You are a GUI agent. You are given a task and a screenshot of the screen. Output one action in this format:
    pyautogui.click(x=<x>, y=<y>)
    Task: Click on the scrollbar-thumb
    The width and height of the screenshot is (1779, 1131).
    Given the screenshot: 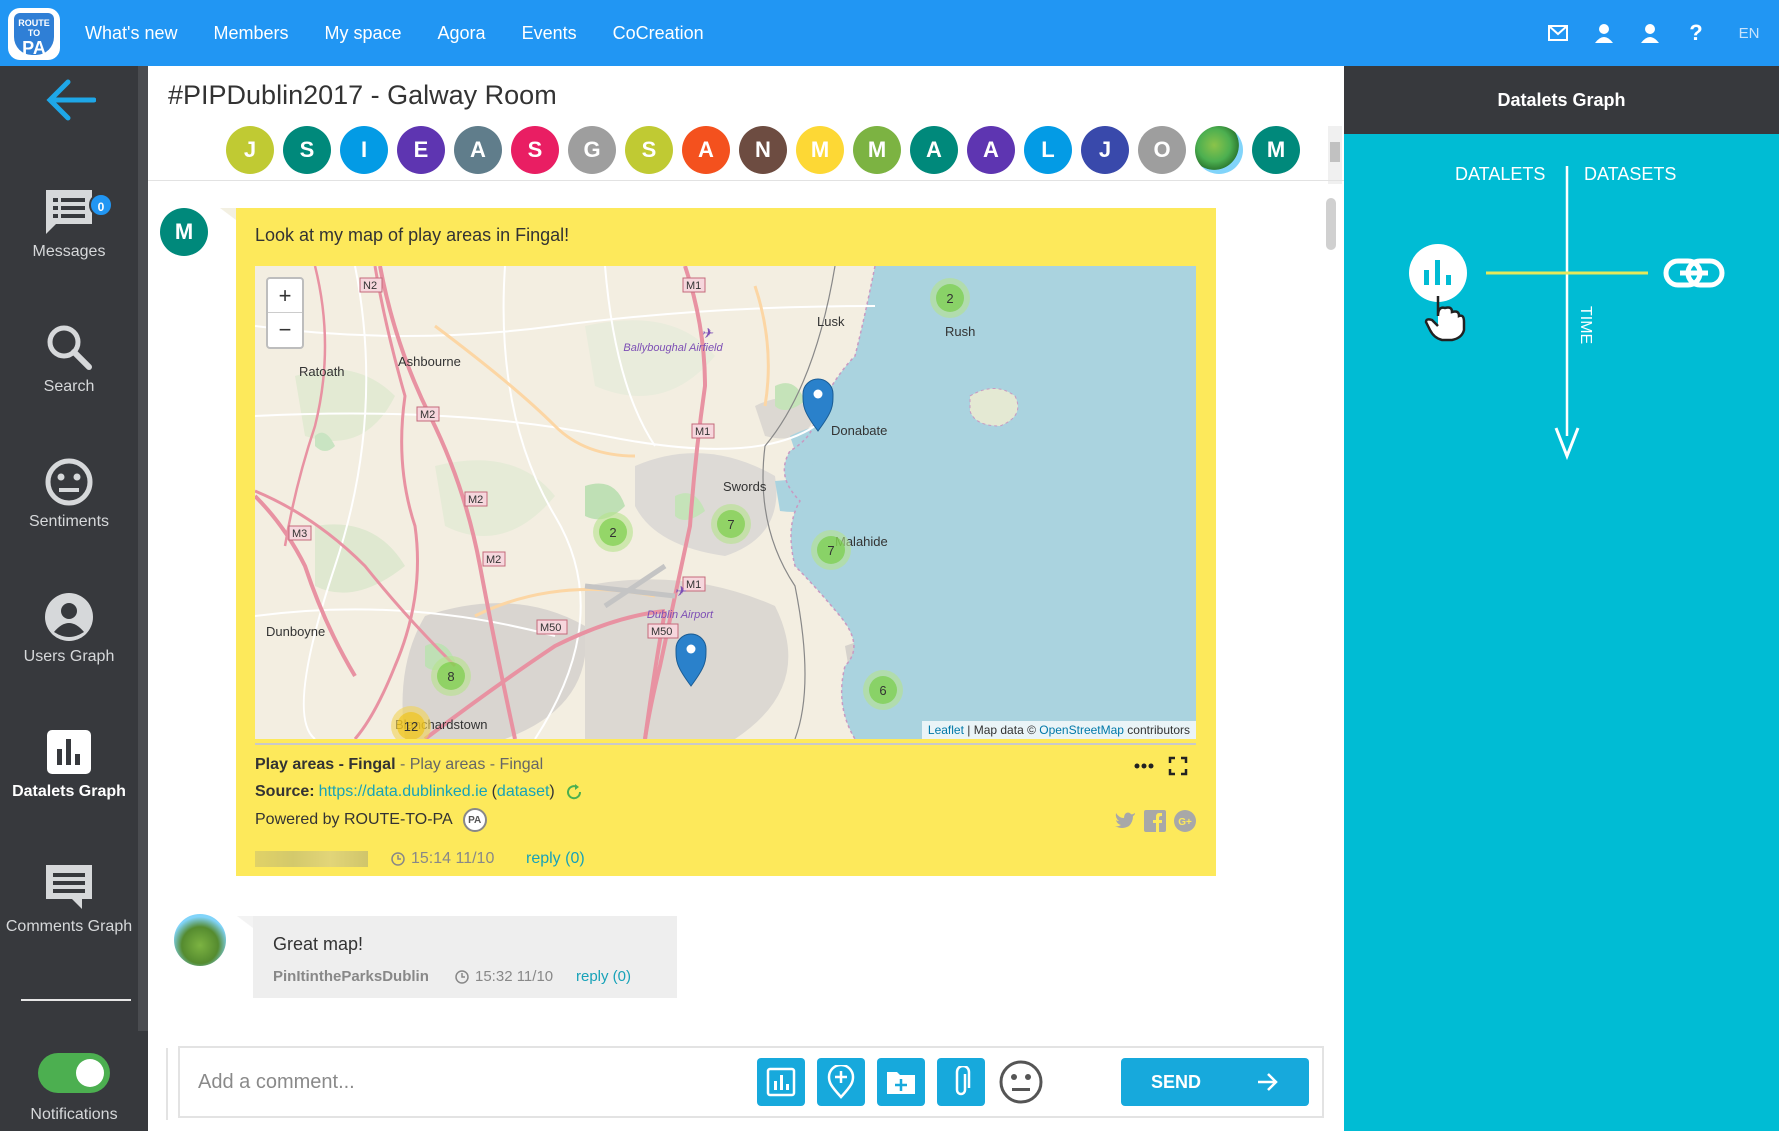 What is the action you would take?
    pyautogui.click(x=1335, y=152)
    